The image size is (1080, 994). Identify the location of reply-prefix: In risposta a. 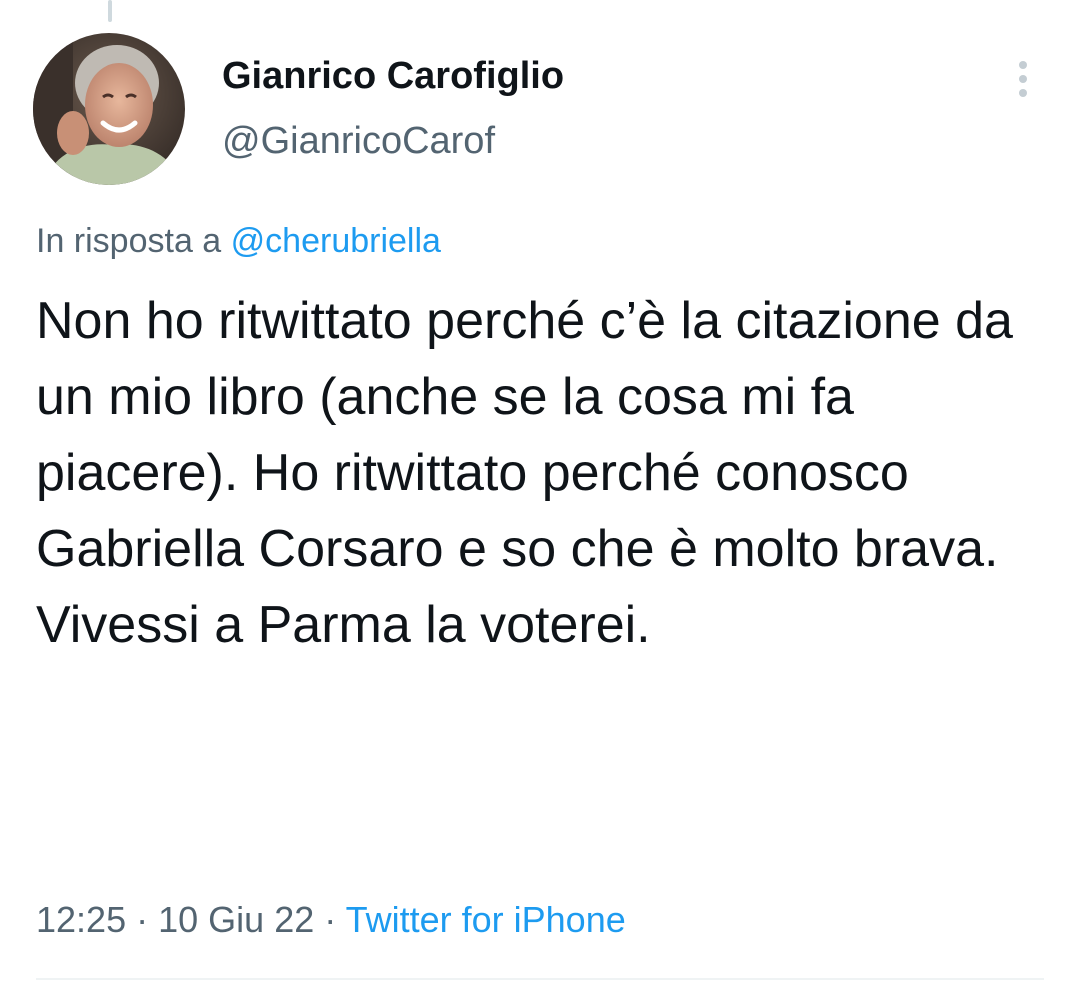
(129, 241).